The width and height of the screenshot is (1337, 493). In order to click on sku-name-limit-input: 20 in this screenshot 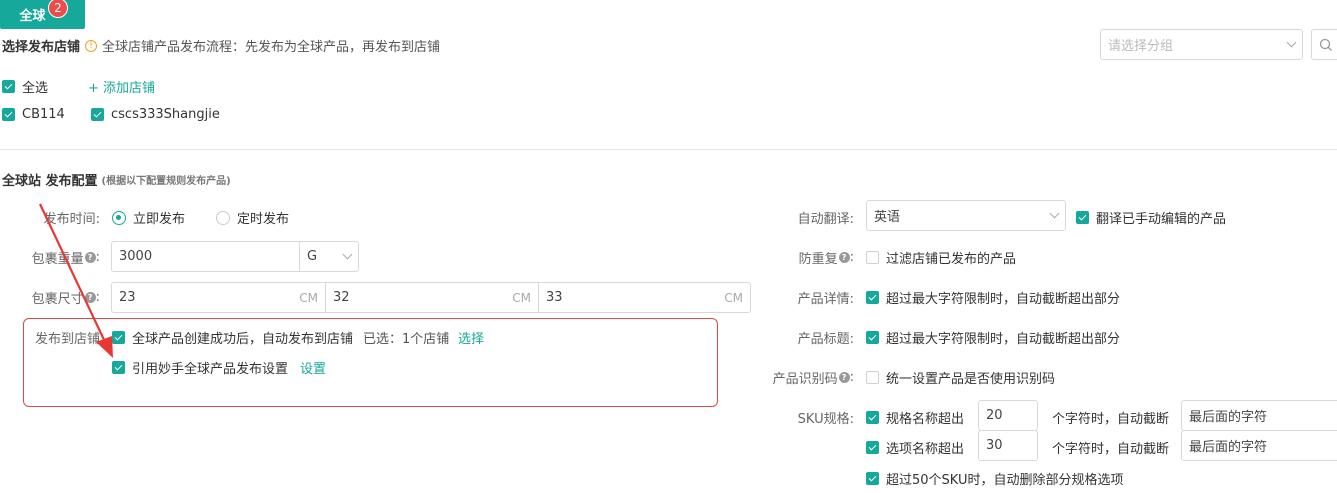, I will do `click(1008, 415)`.